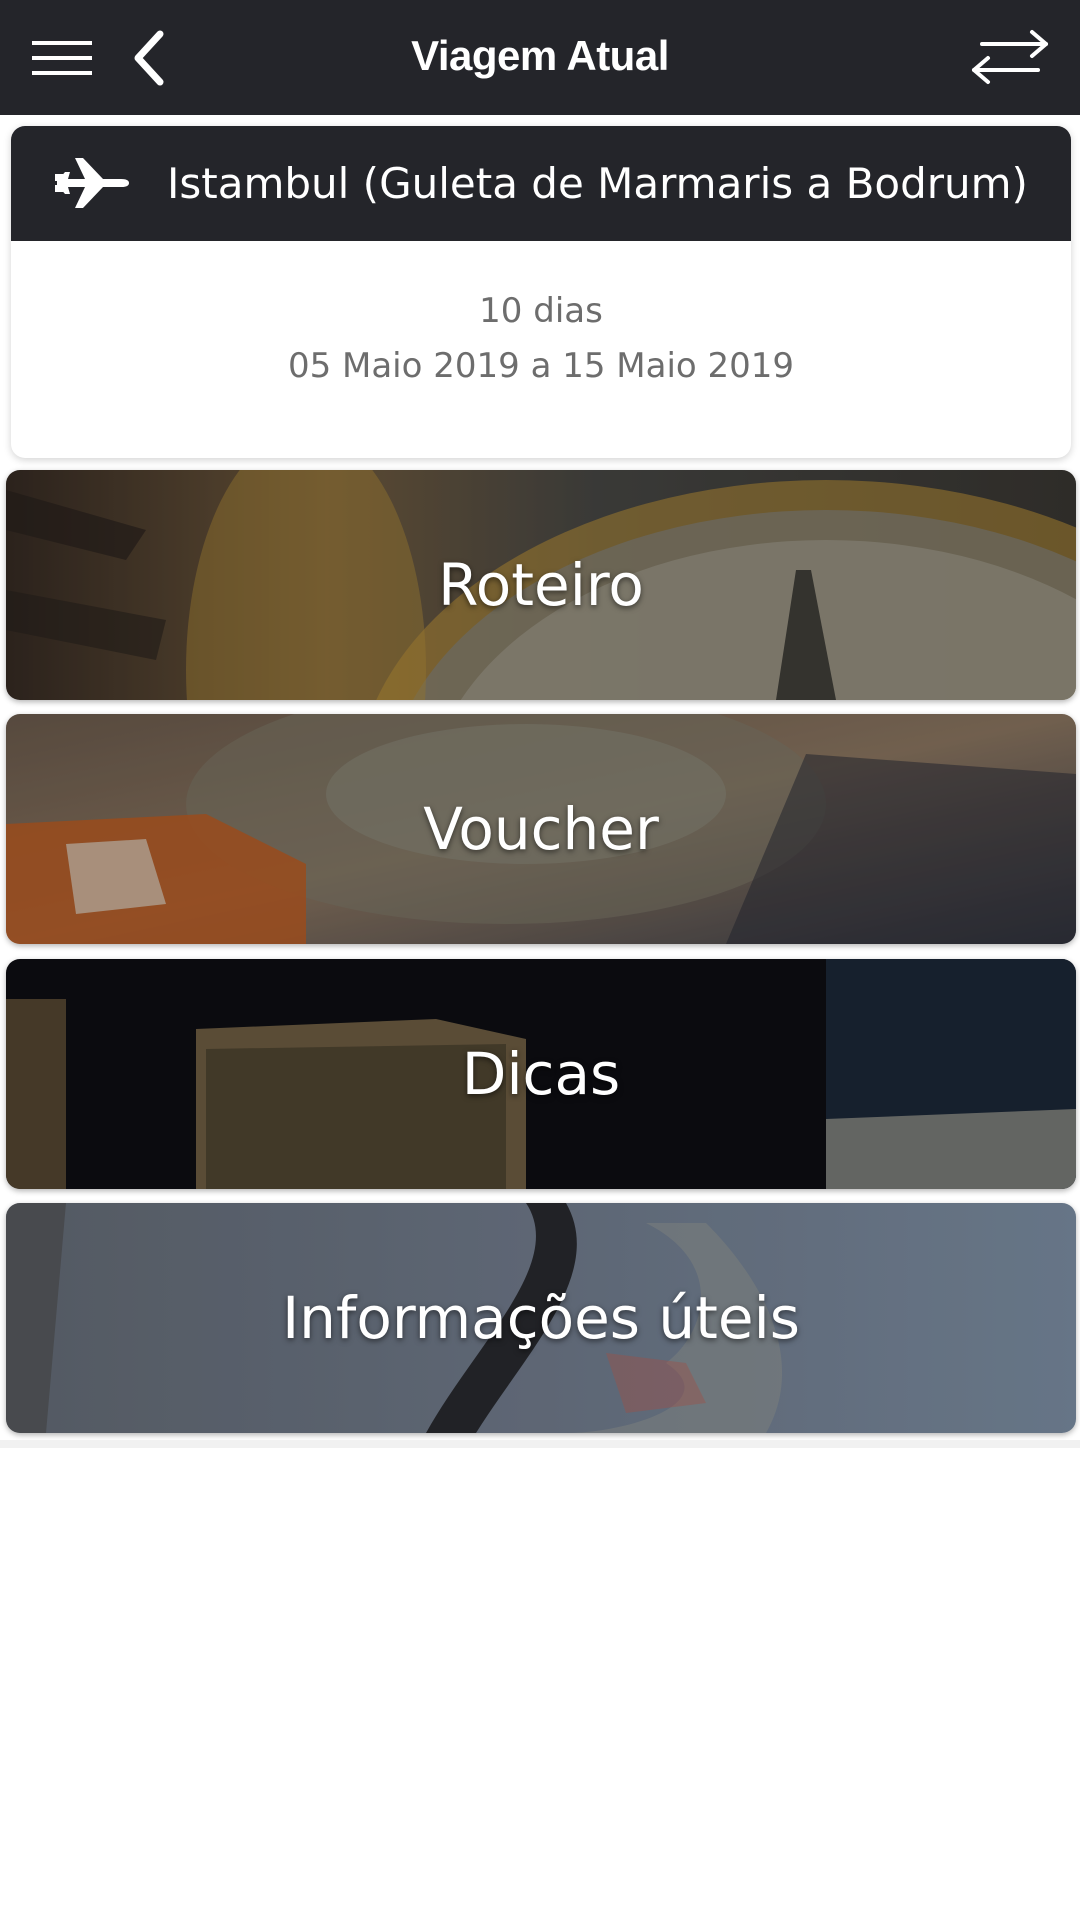 The height and width of the screenshot is (1920, 1080). I want to click on top-app-bar: Viagem Atual, so click(540, 57).